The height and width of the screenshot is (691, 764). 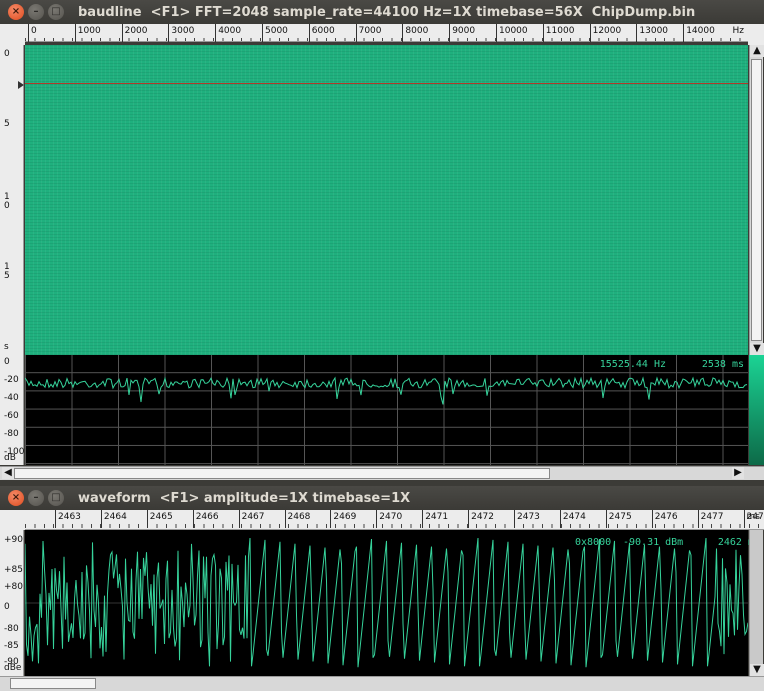 I want to click on tick-label: 1000, so click(x=89, y=31).